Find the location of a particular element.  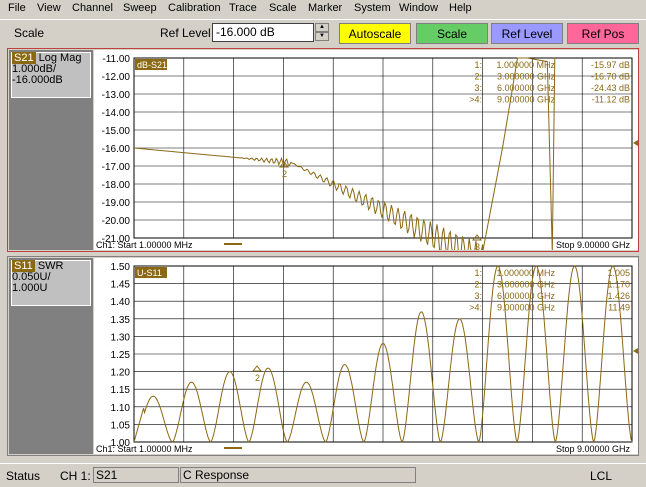

trace-ref: 1.000U is located at coordinates (30, 288).